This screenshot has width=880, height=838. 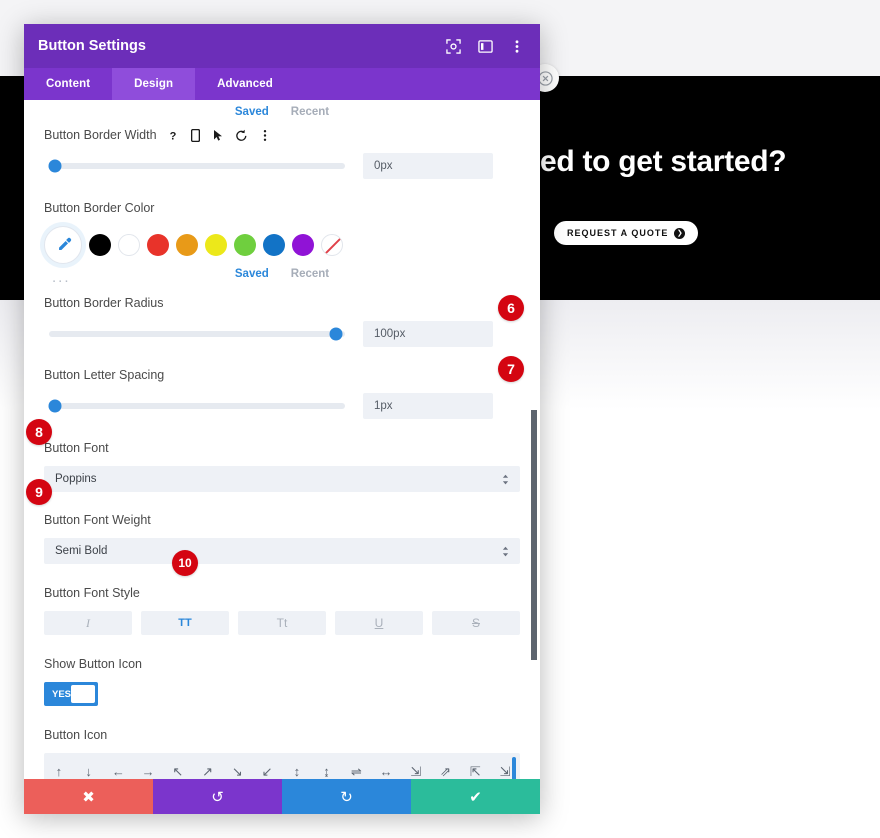 What do you see at coordinates (219, 135) in the screenshot?
I see `cursor-icon` at bounding box center [219, 135].